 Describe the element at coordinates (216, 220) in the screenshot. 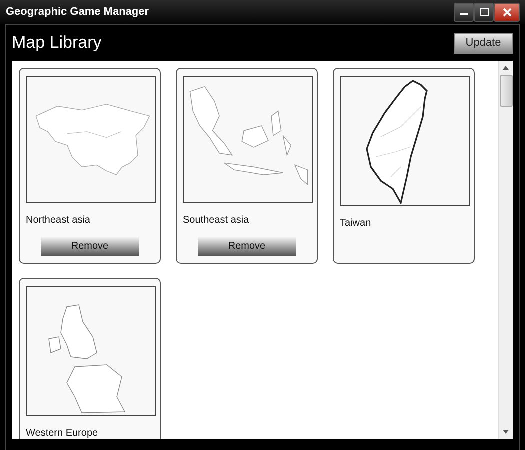

I see `map-name: Southeast asia` at that location.